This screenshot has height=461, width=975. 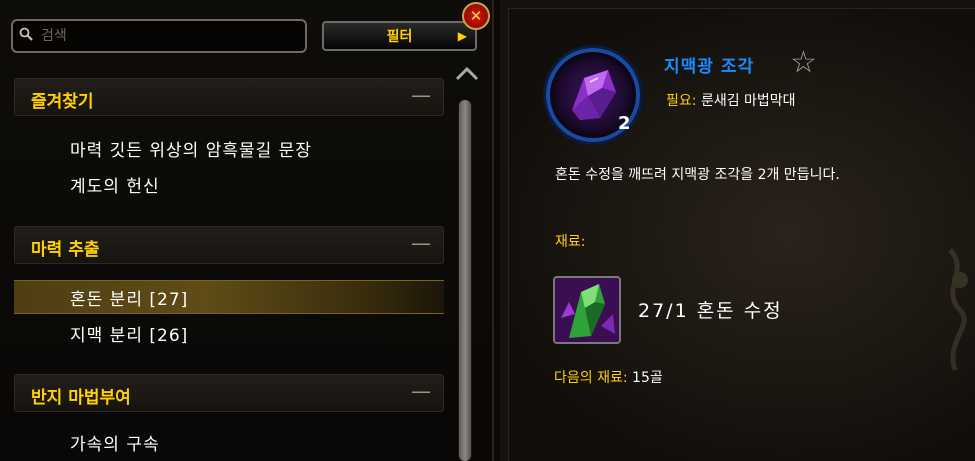 I want to click on filter-button-label: 필터, so click(x=399, y=37).